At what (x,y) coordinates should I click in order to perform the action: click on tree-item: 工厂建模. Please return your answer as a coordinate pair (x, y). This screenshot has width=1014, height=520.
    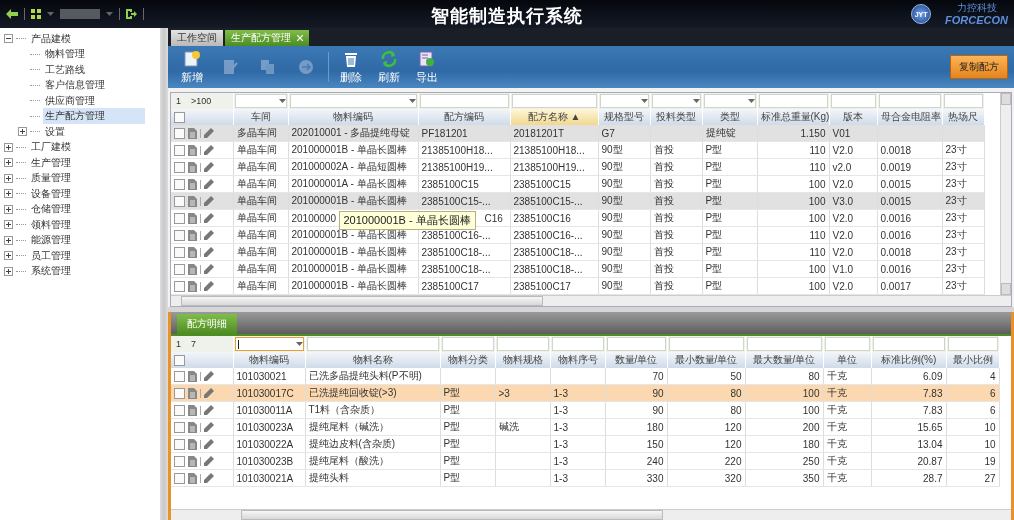
    Looking at the image, I should click on (51, 147).